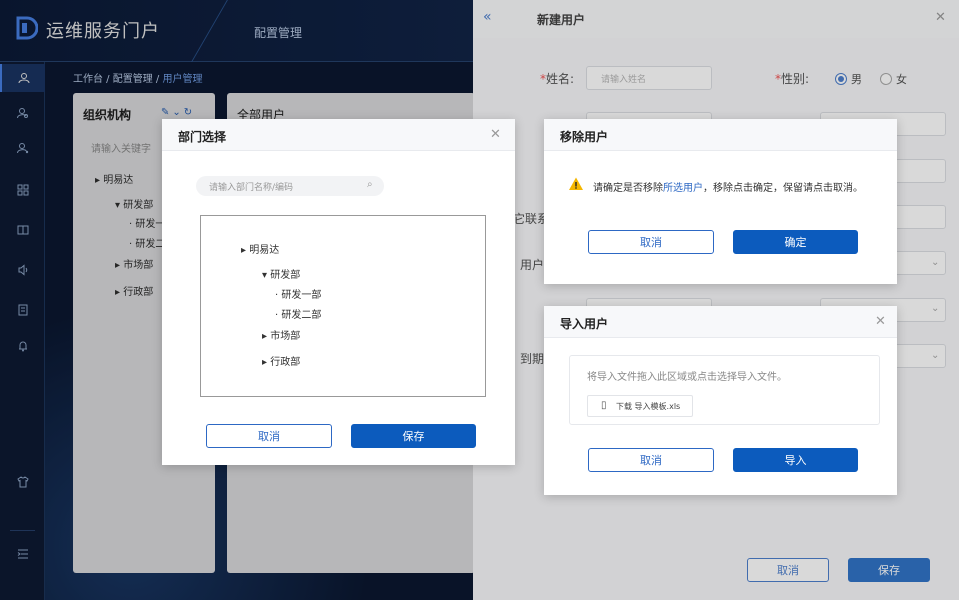 The width and height of the screenshot is (959, 600). What do you see at coordinates (298, 313) in the screenshot?
I see `tree-node: · 研发二部` at bounding box center [298, 313].